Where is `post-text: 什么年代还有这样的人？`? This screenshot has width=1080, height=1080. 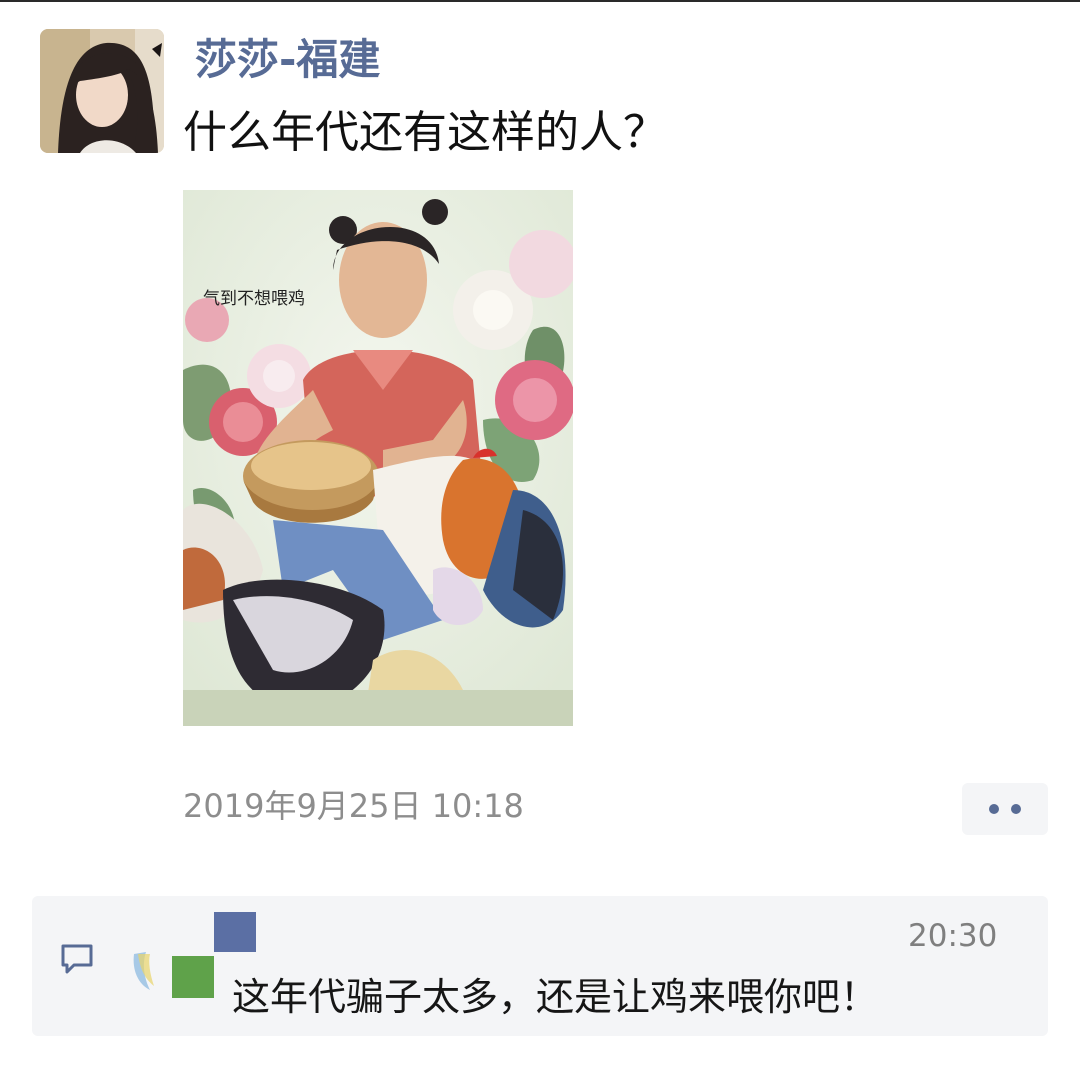 post-text: 什么年代还有这样的人？ is located at coordinates (425, 132).